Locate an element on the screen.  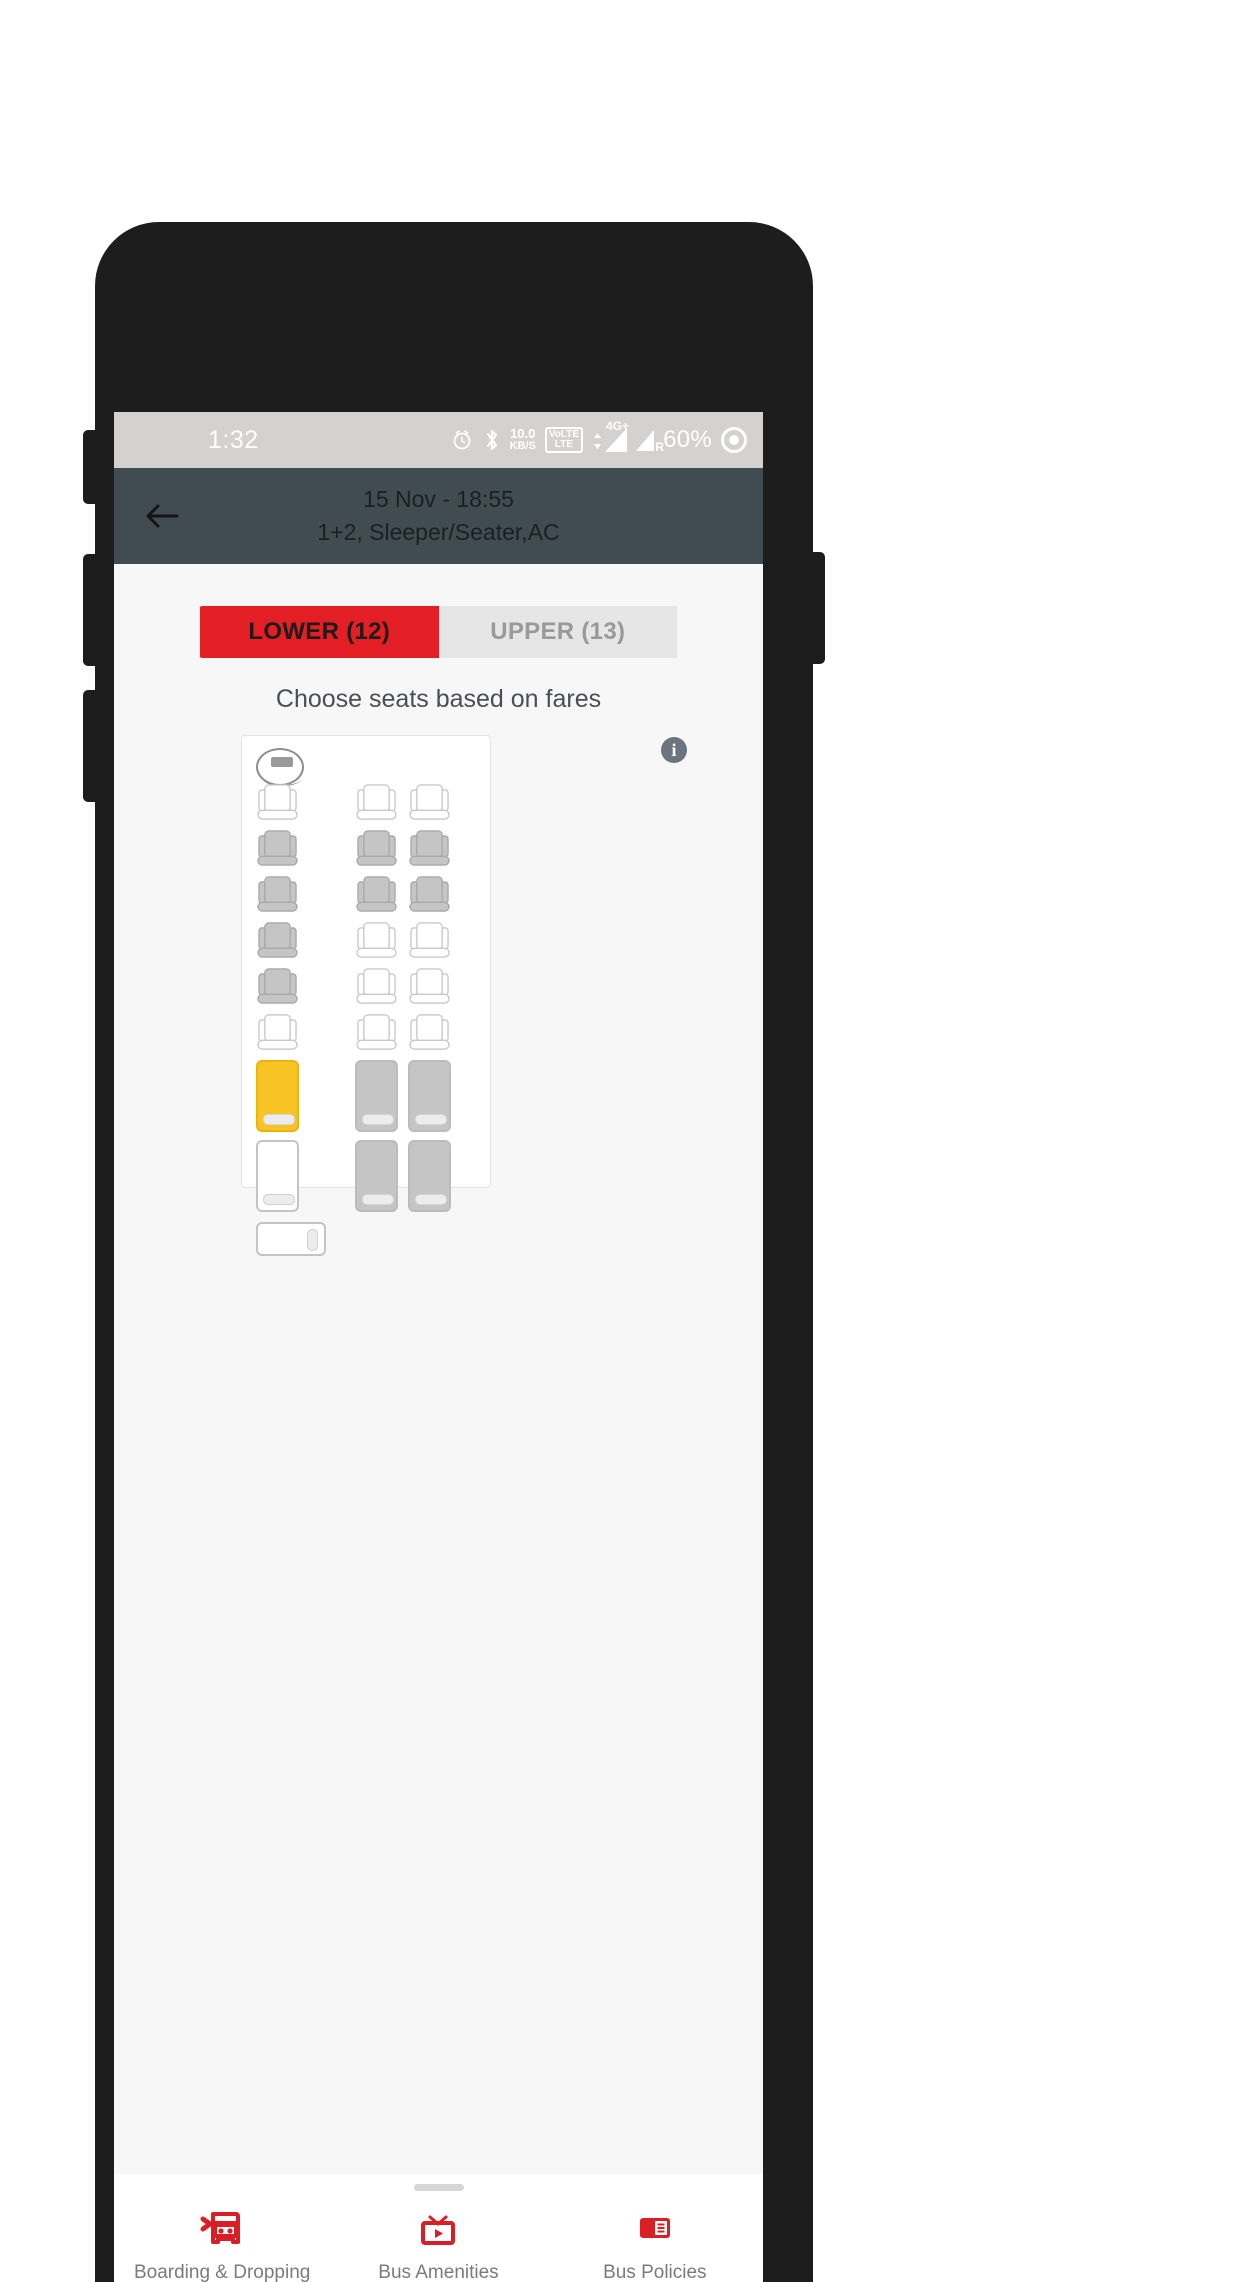
lower-deck-layout is located at coordinates (366, 996).